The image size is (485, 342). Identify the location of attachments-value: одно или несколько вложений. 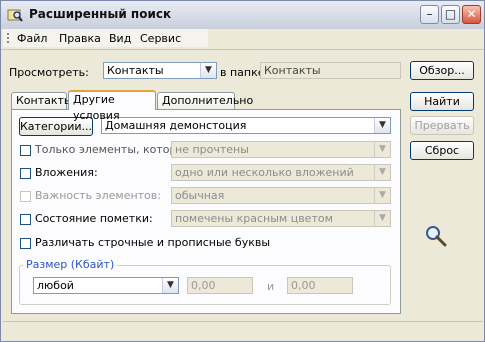
(264, 172).